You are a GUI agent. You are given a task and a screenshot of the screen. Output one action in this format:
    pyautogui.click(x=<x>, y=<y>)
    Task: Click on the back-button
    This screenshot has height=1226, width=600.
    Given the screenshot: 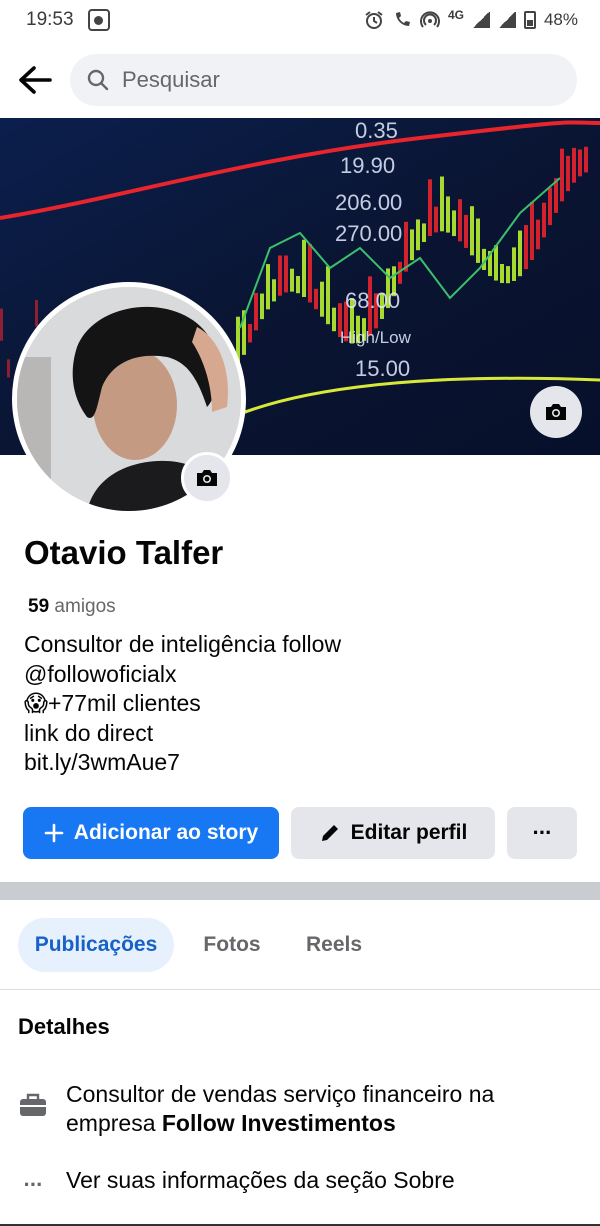 What is the action you would take?
    pyautogui.click(x=35, y=80)
    